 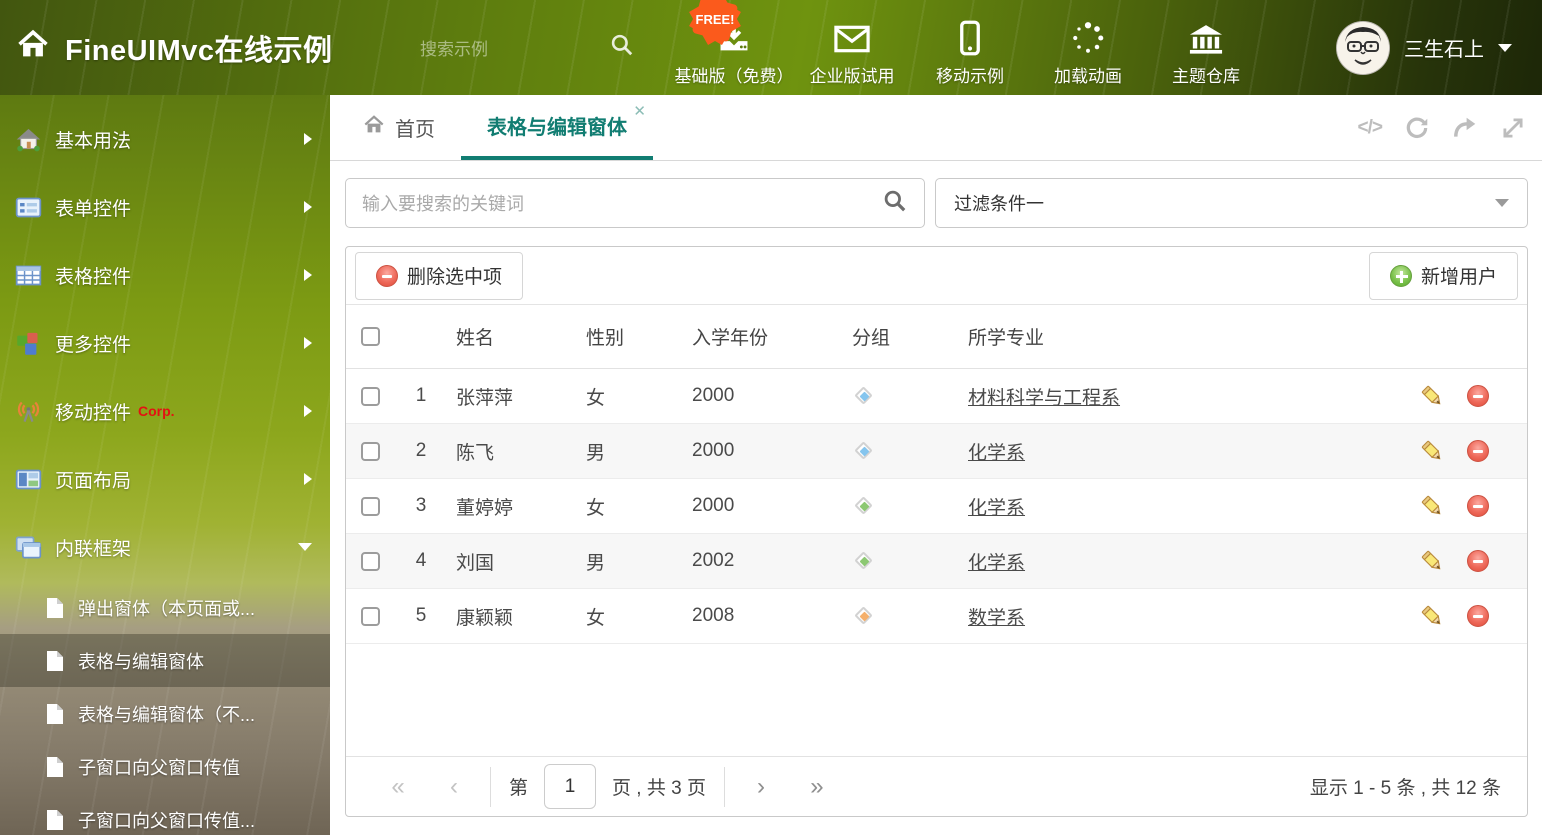 What do you see at coordinates (1465, 128) in the screenshot?
I see `share-icon` at bounding box center [1465, 128].